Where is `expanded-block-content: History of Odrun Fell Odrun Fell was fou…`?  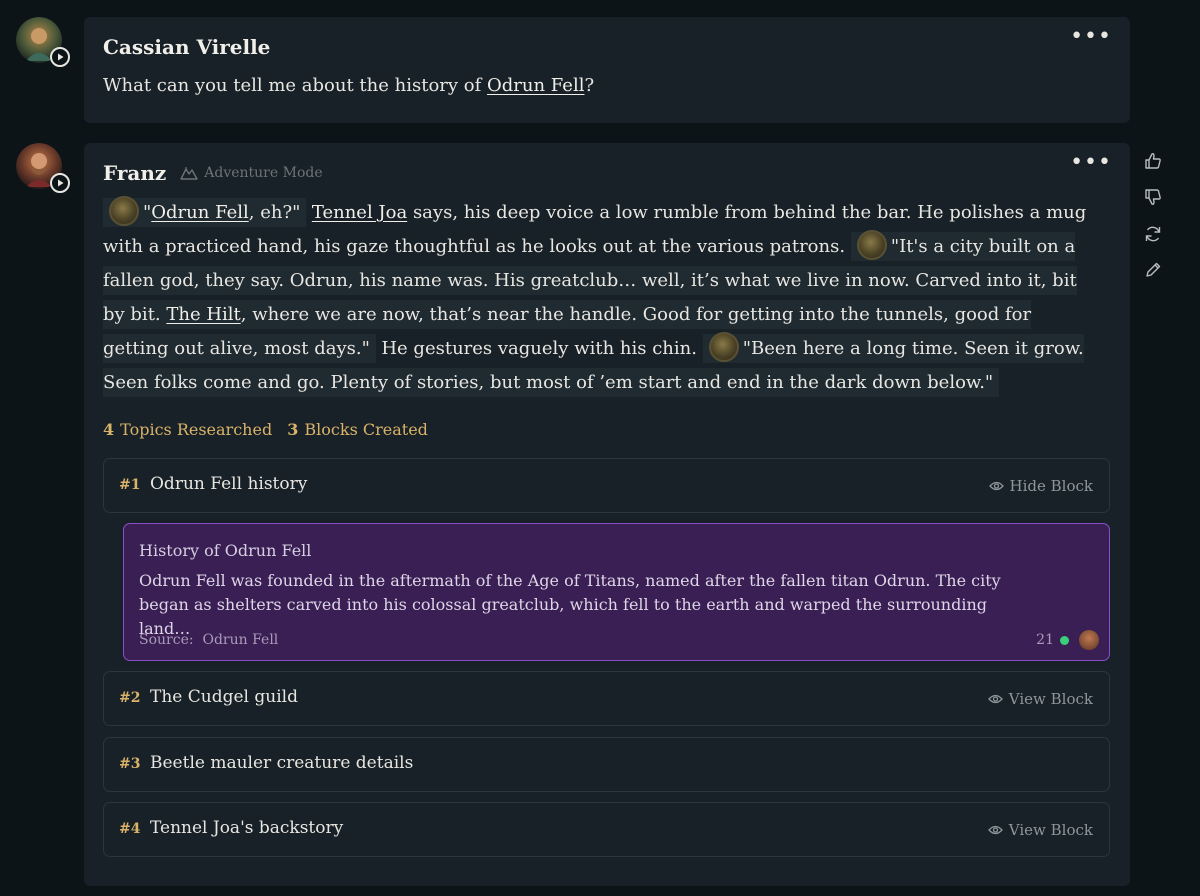 expanded-block-content: History of Odrun Fell Odrun Fell was fou… is located at coordinates (616, 592).